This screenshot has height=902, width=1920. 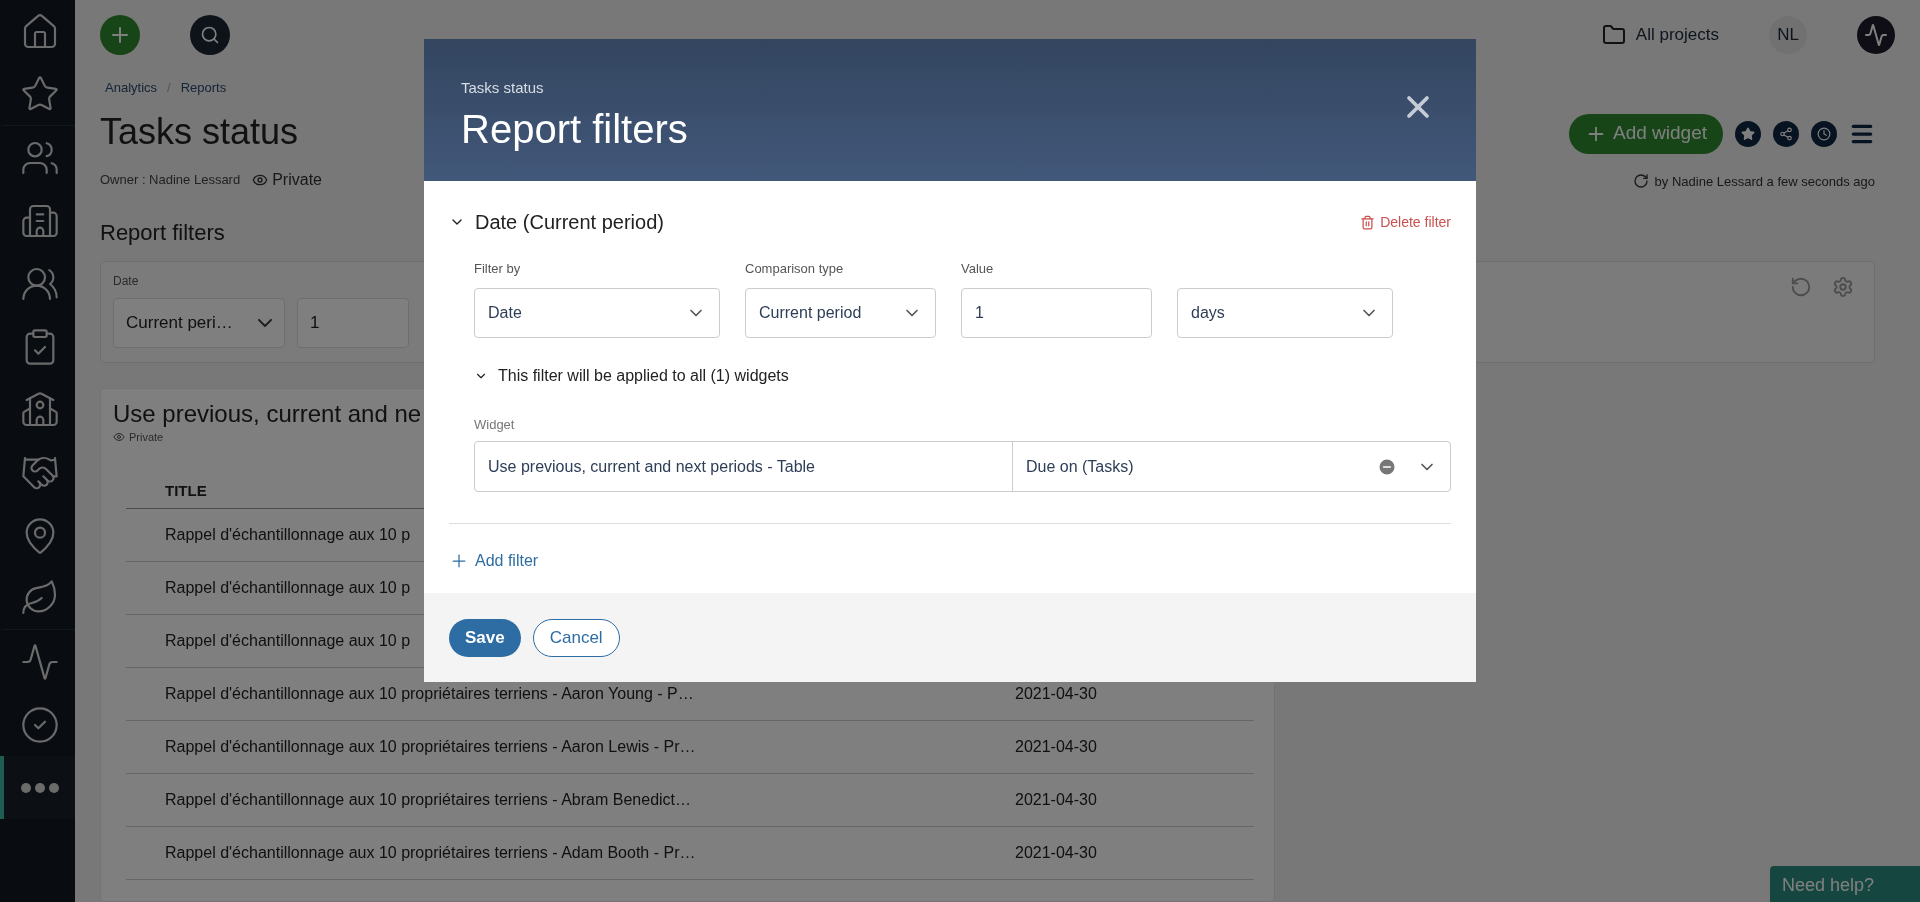 I want to click on updated-text: by Nadine Lessard a few seconds ago, so click(x=1764, y=181).